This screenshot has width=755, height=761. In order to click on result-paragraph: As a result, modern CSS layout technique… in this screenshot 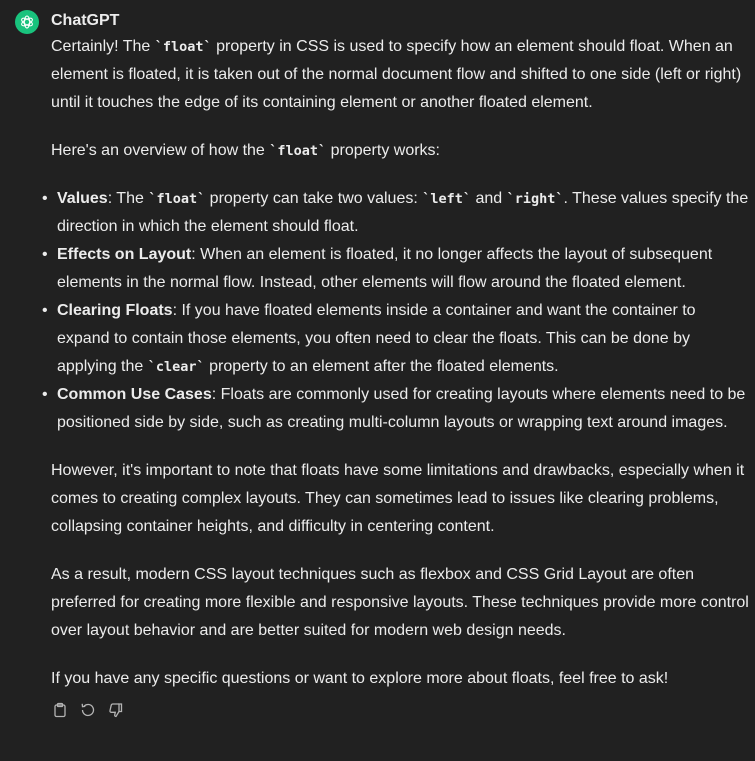, I will do `click(400, 602)`.